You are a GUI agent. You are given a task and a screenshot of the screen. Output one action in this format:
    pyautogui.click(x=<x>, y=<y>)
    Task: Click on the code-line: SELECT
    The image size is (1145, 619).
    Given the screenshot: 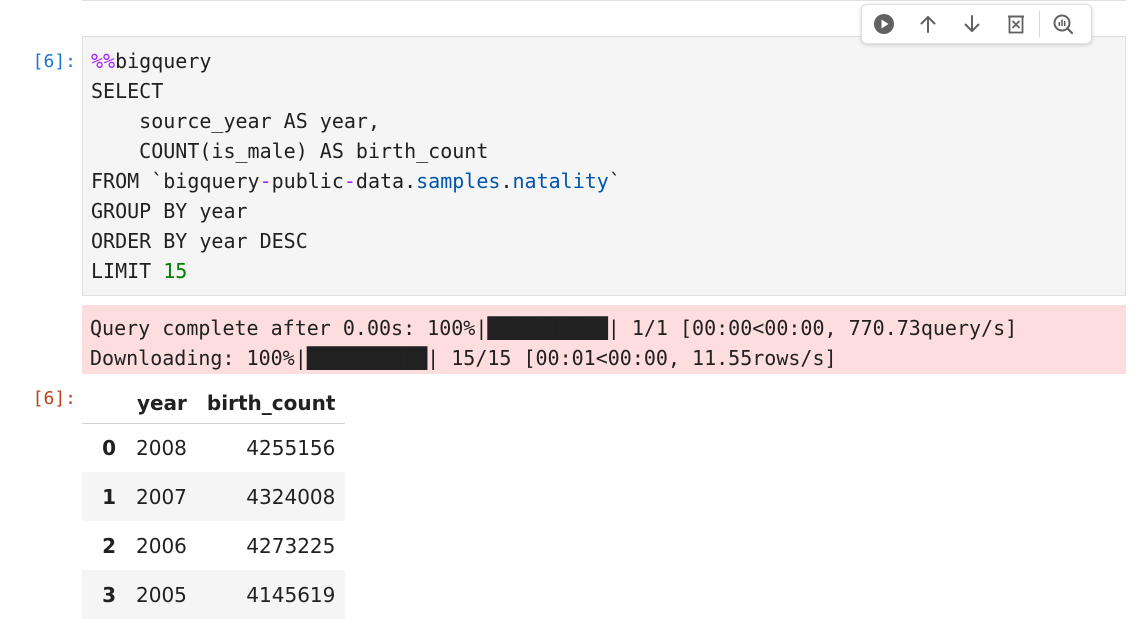 What is the action you would take?
    pyautogui.click(x=608, y=91)
    